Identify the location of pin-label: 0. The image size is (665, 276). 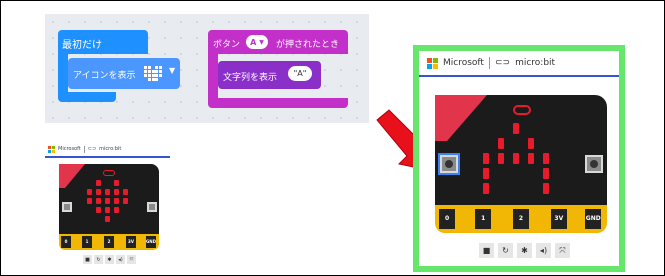
(66, 241).